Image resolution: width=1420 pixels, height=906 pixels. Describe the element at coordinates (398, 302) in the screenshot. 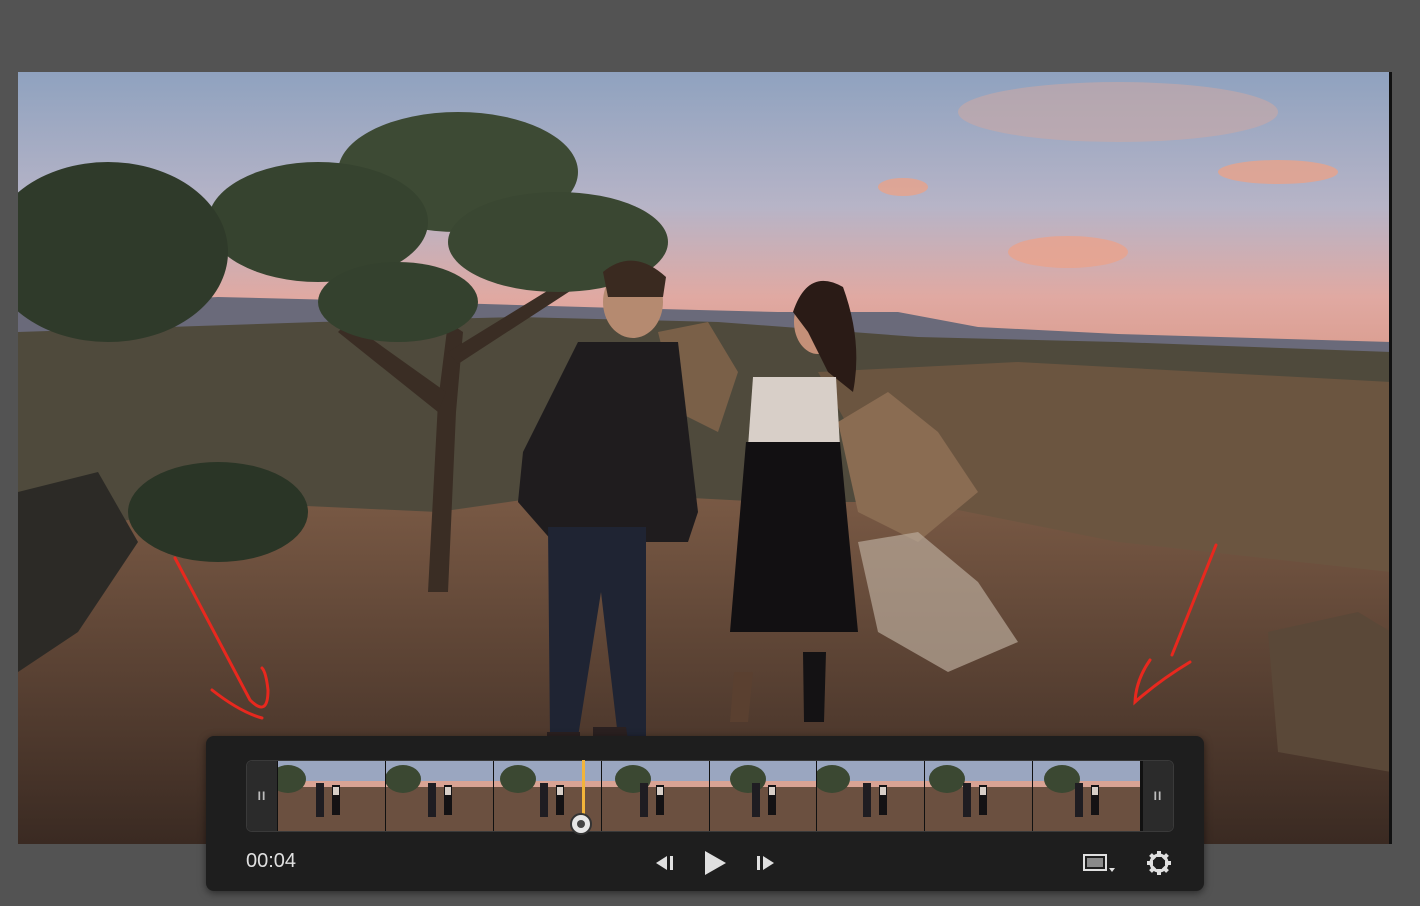

I see `tree-foliage` at that location.